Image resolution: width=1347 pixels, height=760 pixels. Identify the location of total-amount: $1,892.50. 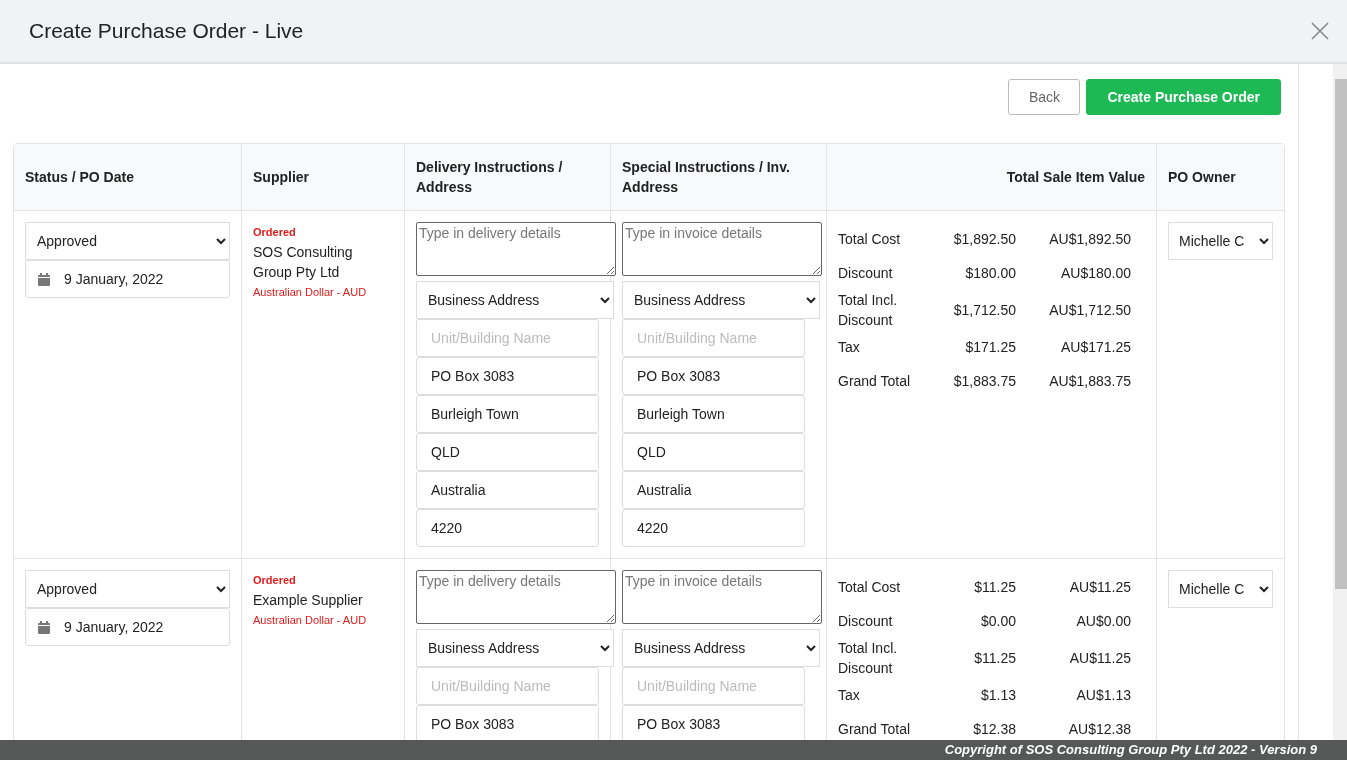
(984, 239).